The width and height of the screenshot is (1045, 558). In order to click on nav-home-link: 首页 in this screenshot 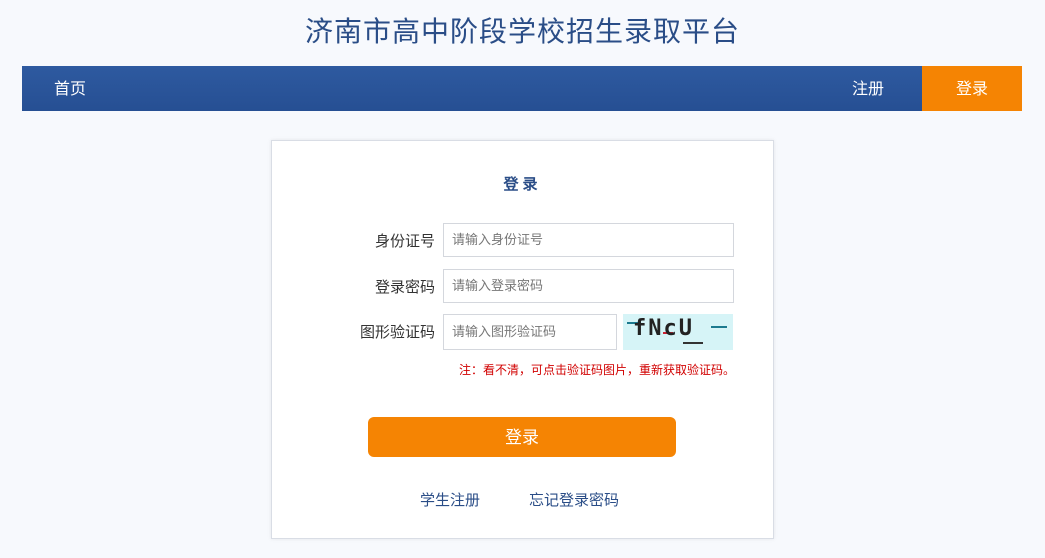, I will do `click(70, 88)`.